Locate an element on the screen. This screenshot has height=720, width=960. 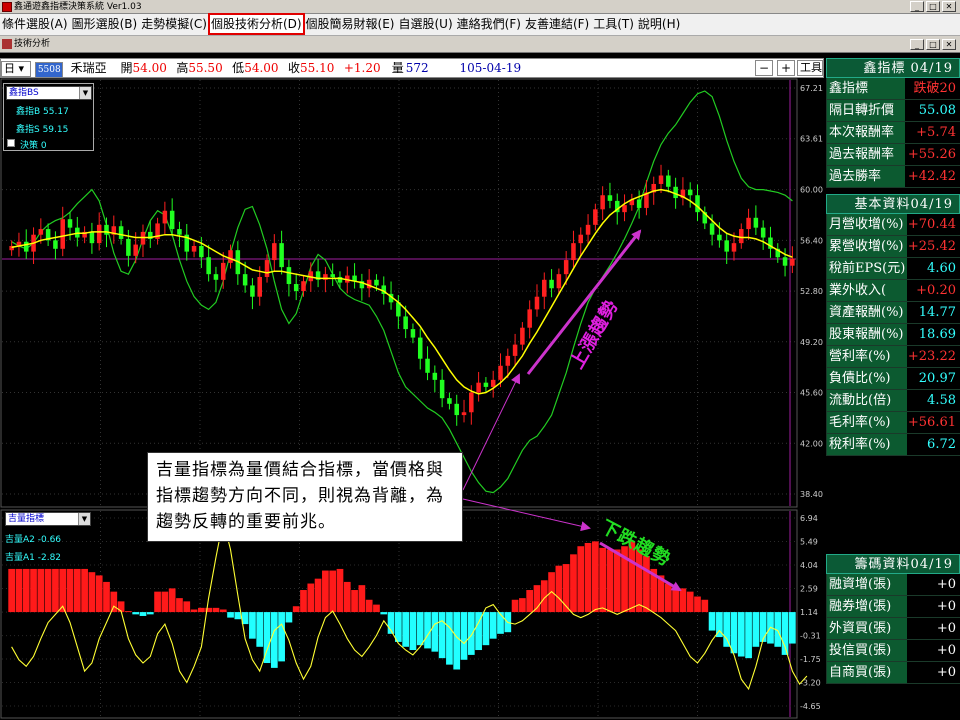
menu-item-2: 走勢模擬(C) is located at coordinates (174, 24).